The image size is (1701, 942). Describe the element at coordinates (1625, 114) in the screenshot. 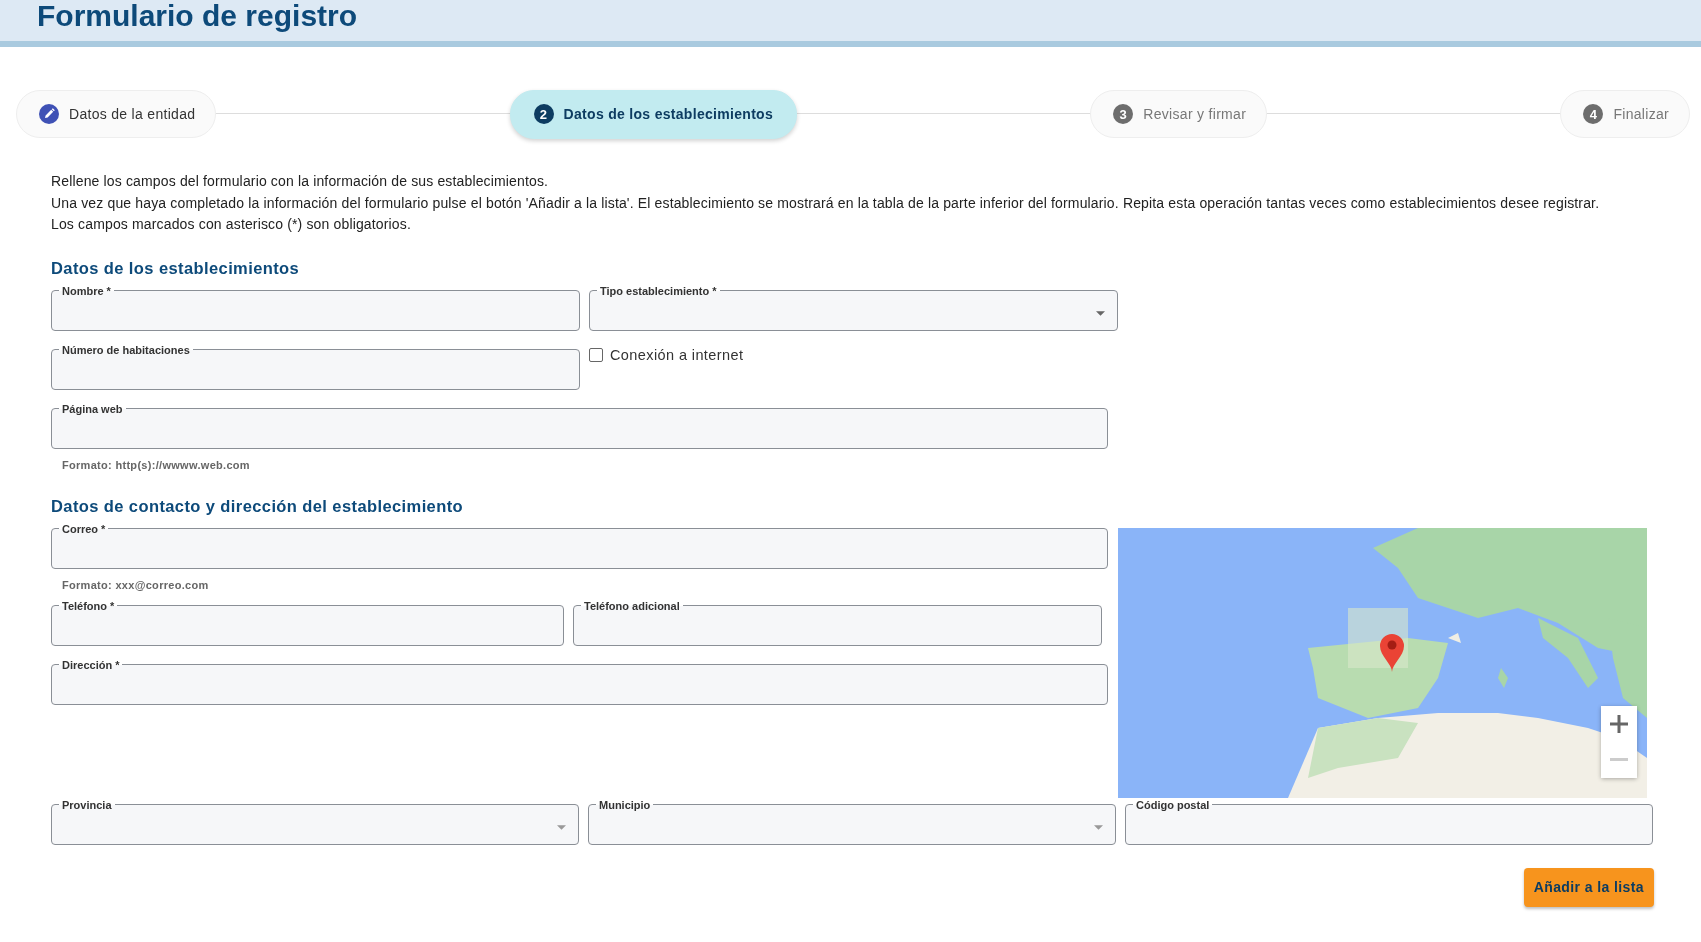

I see `step-tab: 4 Finalizar` at that location.